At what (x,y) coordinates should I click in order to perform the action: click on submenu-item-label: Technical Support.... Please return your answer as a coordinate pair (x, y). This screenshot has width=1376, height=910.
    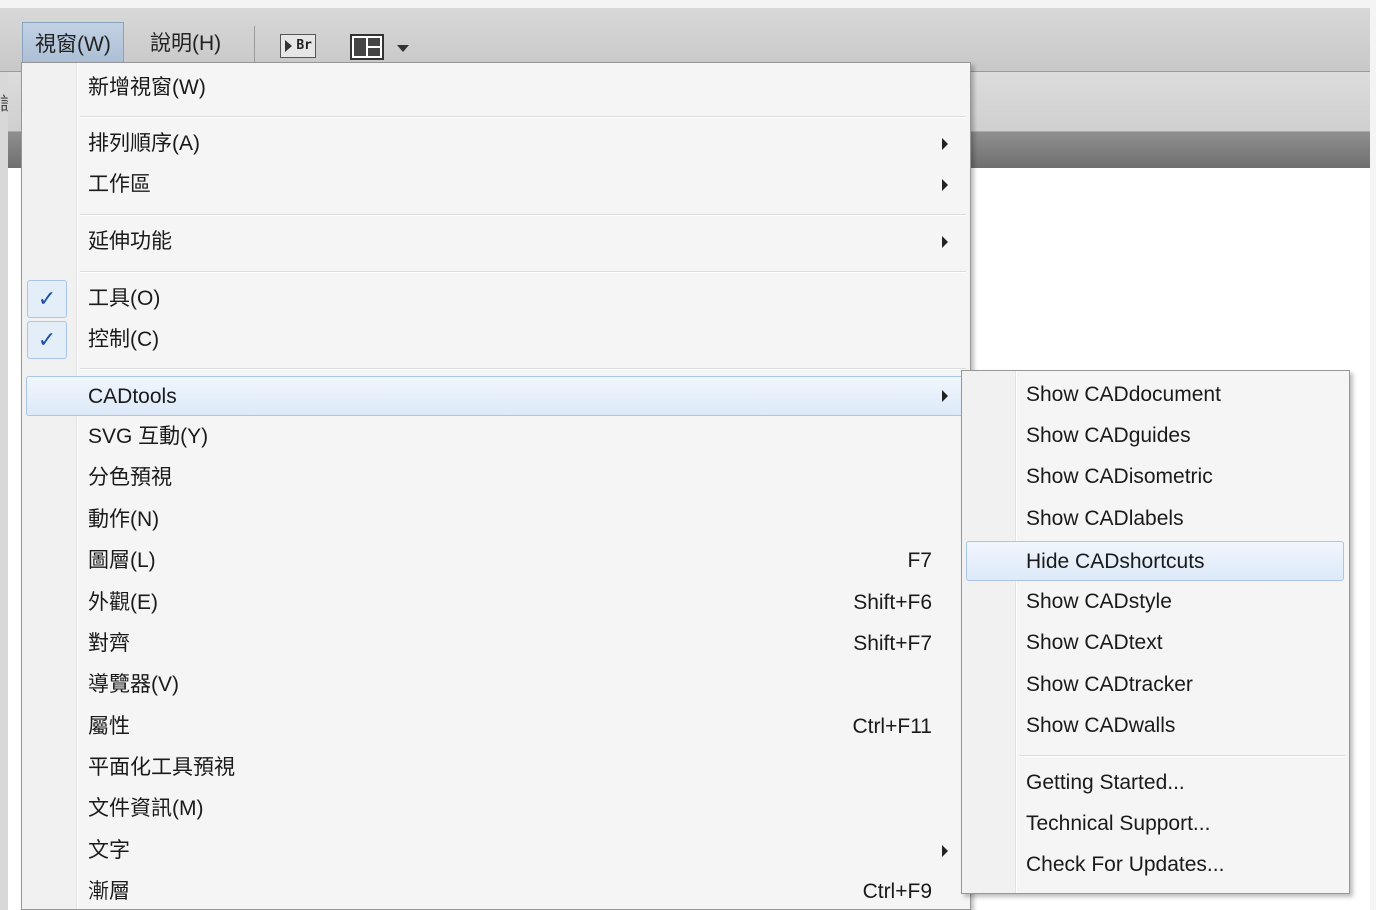
    Looking at the image, I should click on (1118, 823).